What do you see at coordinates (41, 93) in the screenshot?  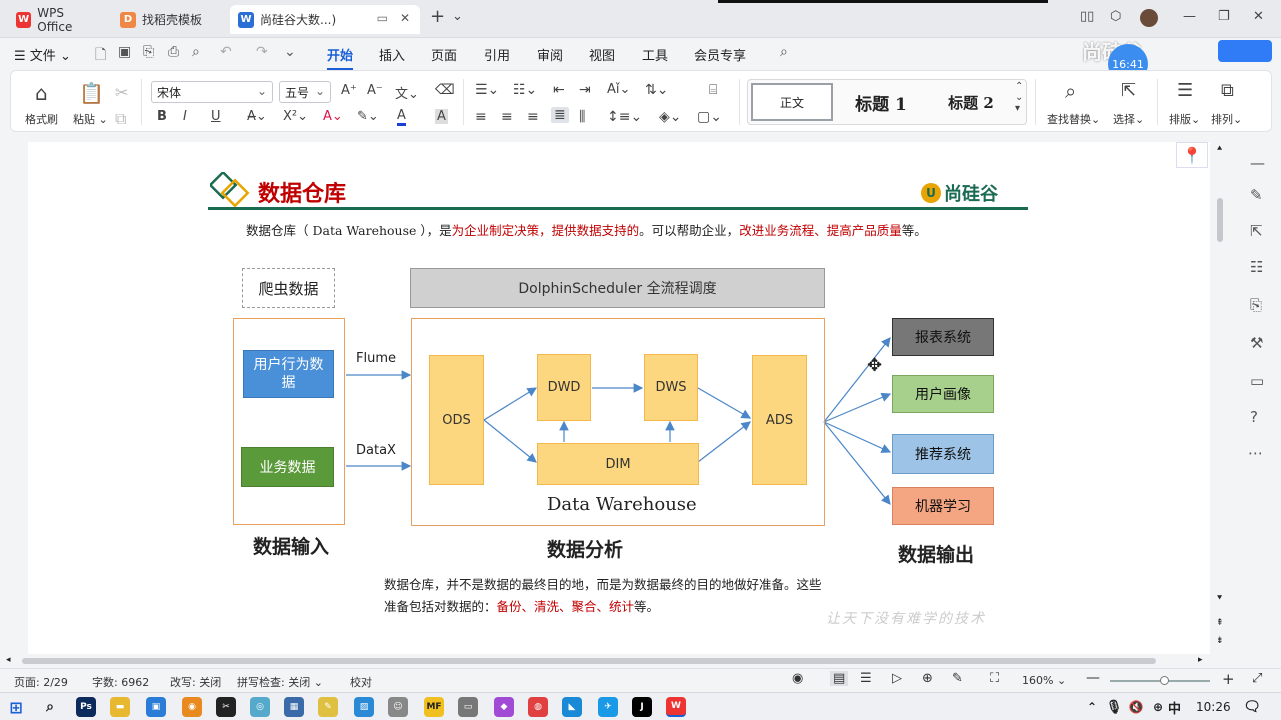 I see `format-painter-icon: ⌂` at bounding box center [41, 93].